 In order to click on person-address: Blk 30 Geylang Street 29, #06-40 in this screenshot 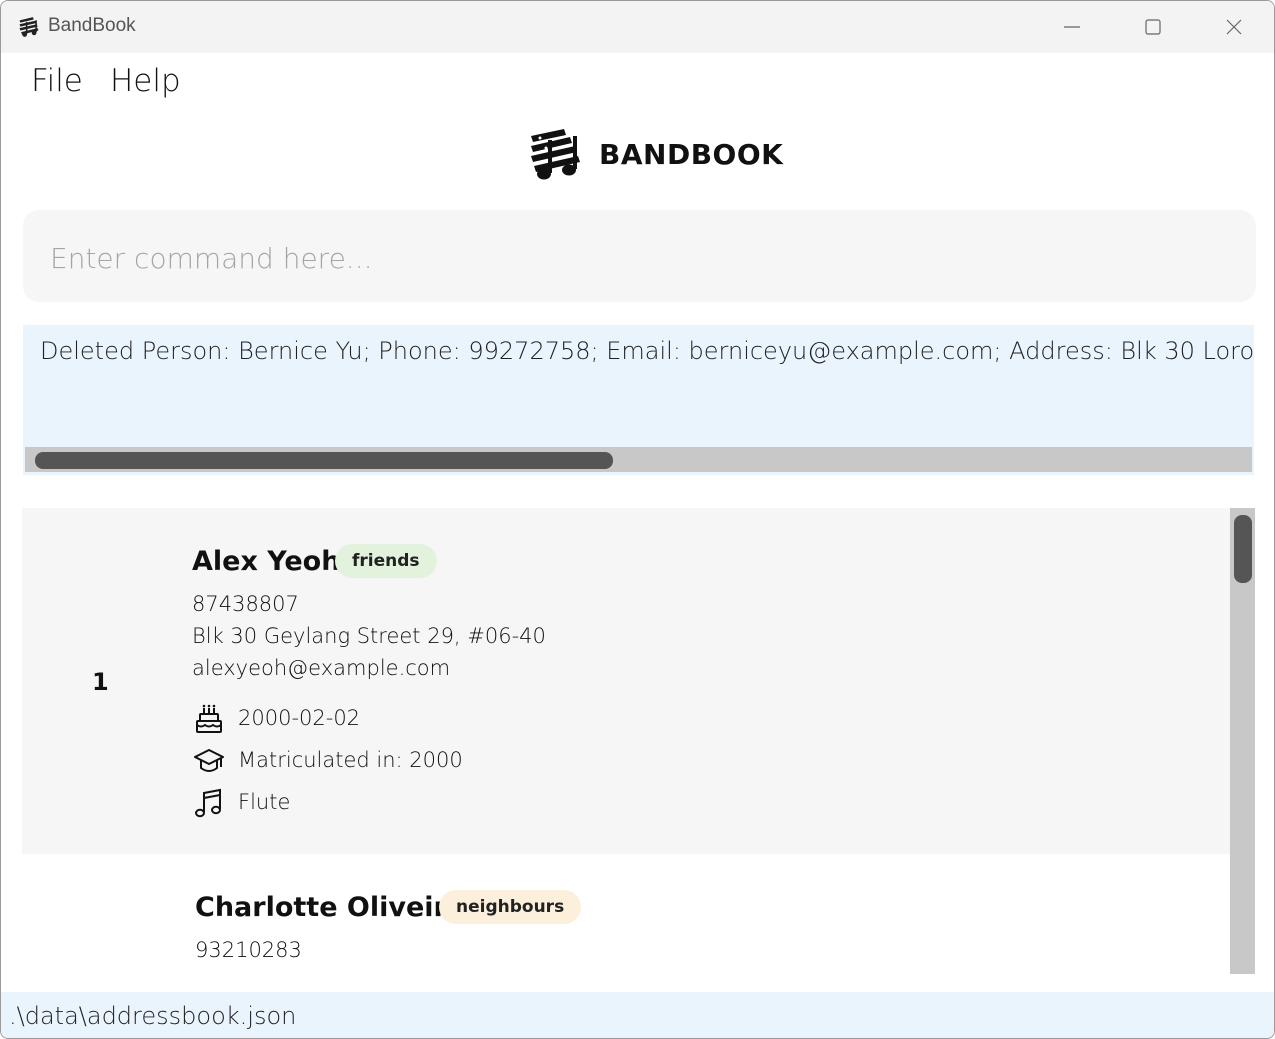, I will do `click(369, 636)`.